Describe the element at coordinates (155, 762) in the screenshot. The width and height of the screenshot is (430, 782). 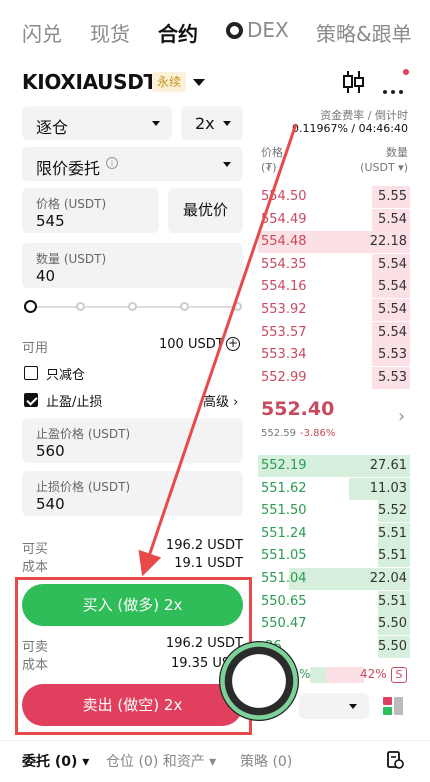
I see `tab-positions-label: 仓位 (0) 和资产` at that location.